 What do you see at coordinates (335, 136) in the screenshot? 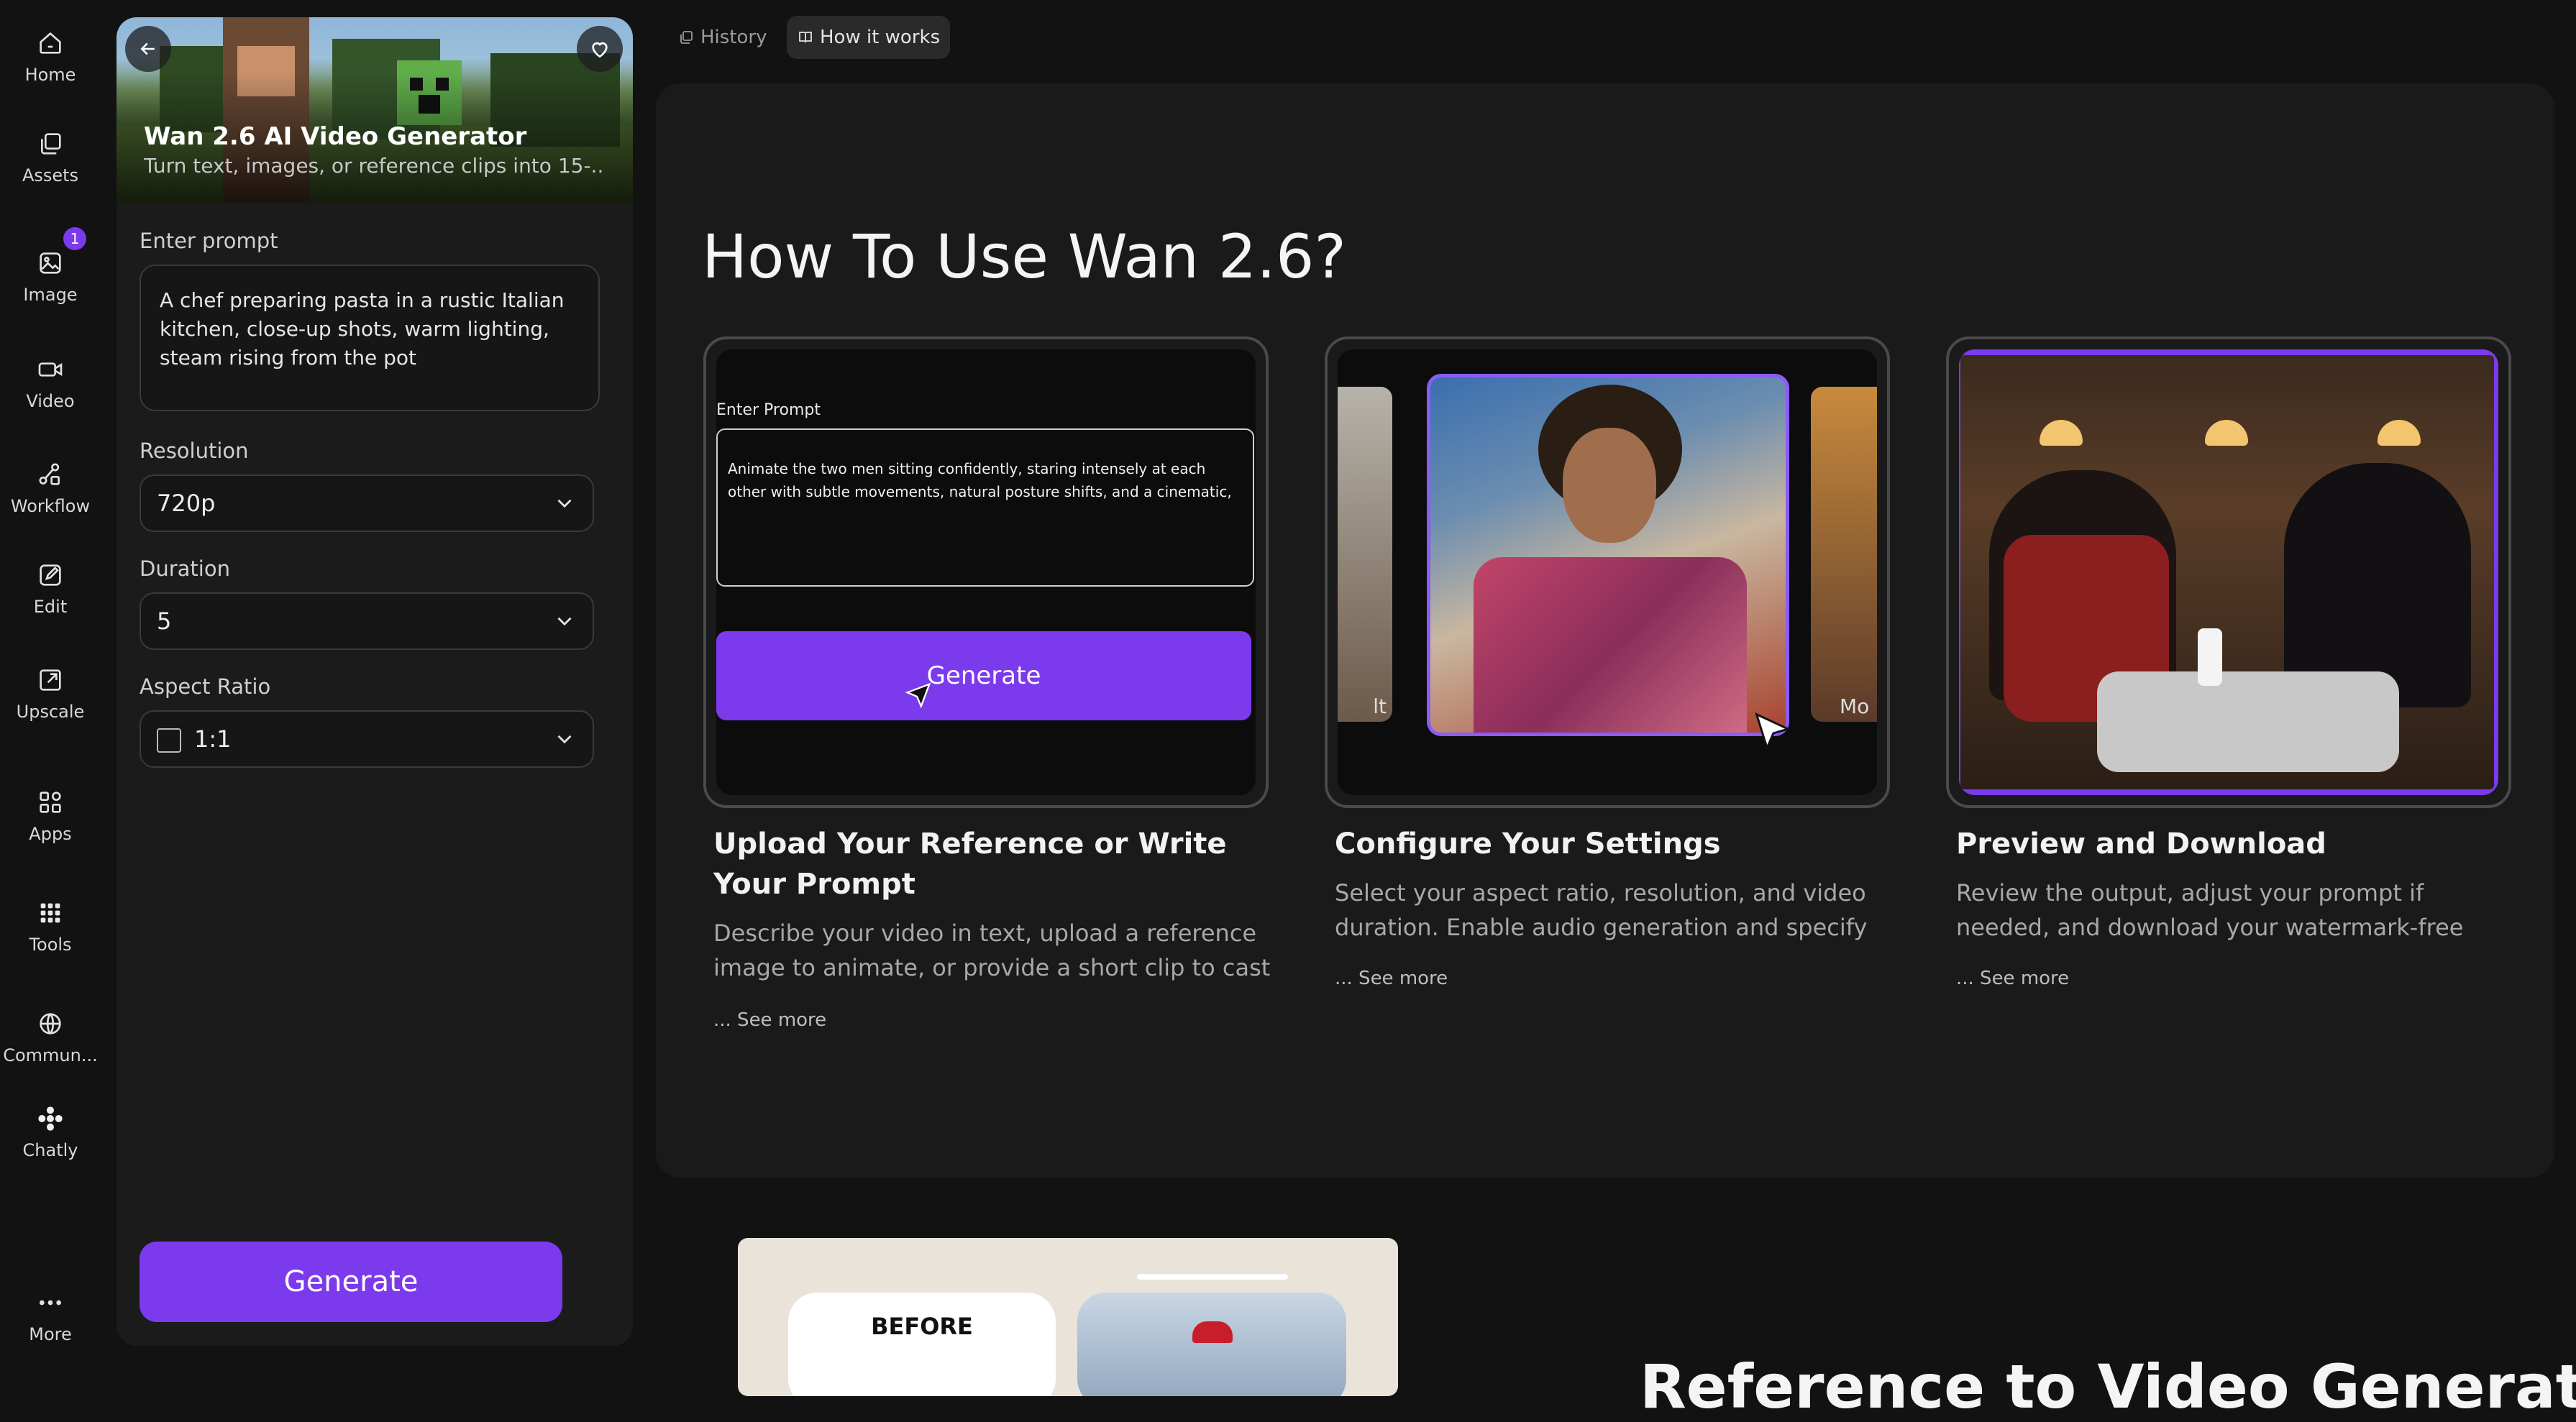
I see `tool-title: Wan 2.6 AI Video Generator` at bounding box center [335, 136].